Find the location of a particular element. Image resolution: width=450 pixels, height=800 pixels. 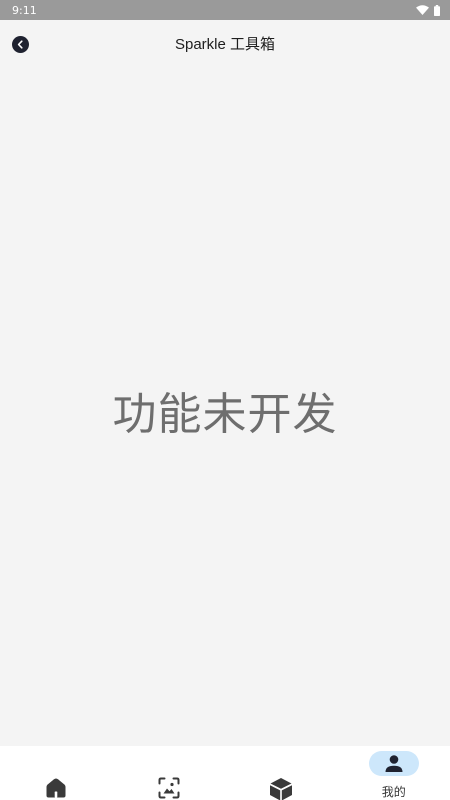

nav-item-image is located at coordinates (169, 773).